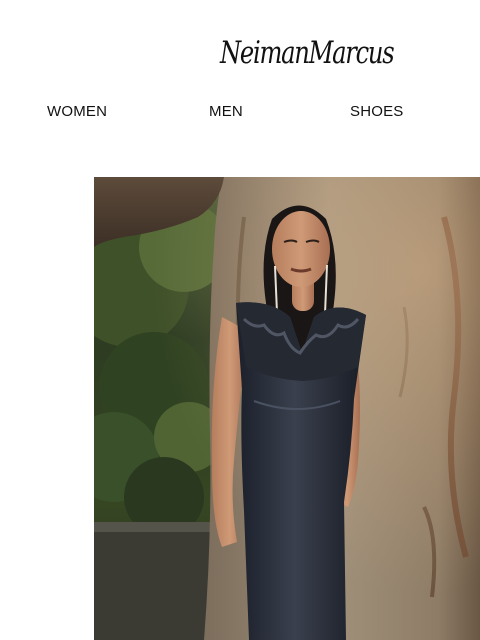 This screenshot has height=640, width=480. I want to click on main-nav: WOMEN MEN SHOES, so click(240, 112).